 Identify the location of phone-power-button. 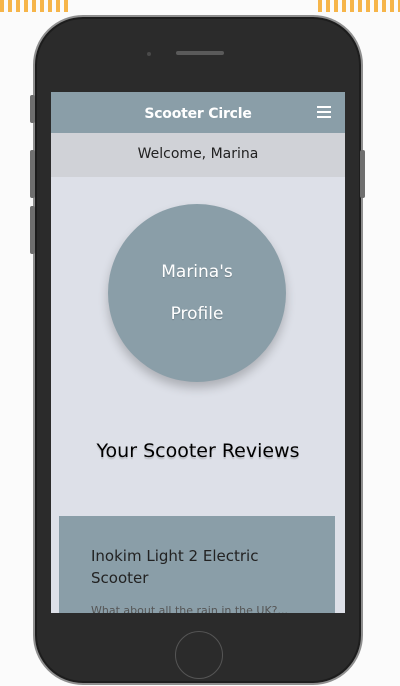
(362, 174).